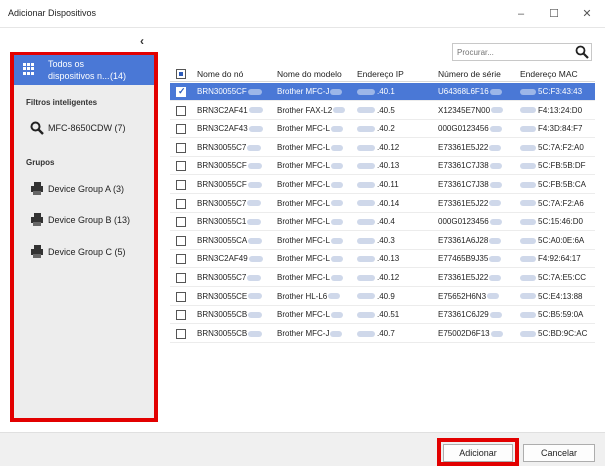 This screenshot has height=466, width=605. I want to click on column-header-serial: Número de série, so click(469, 74).